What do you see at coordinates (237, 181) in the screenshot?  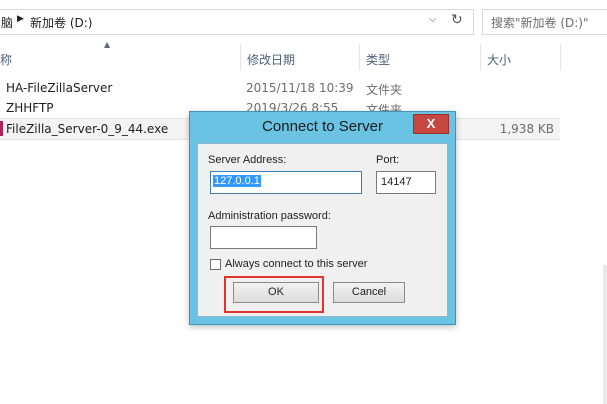 I see `server-address-value: 127.0.0.1` at bounding box center [237, 181].